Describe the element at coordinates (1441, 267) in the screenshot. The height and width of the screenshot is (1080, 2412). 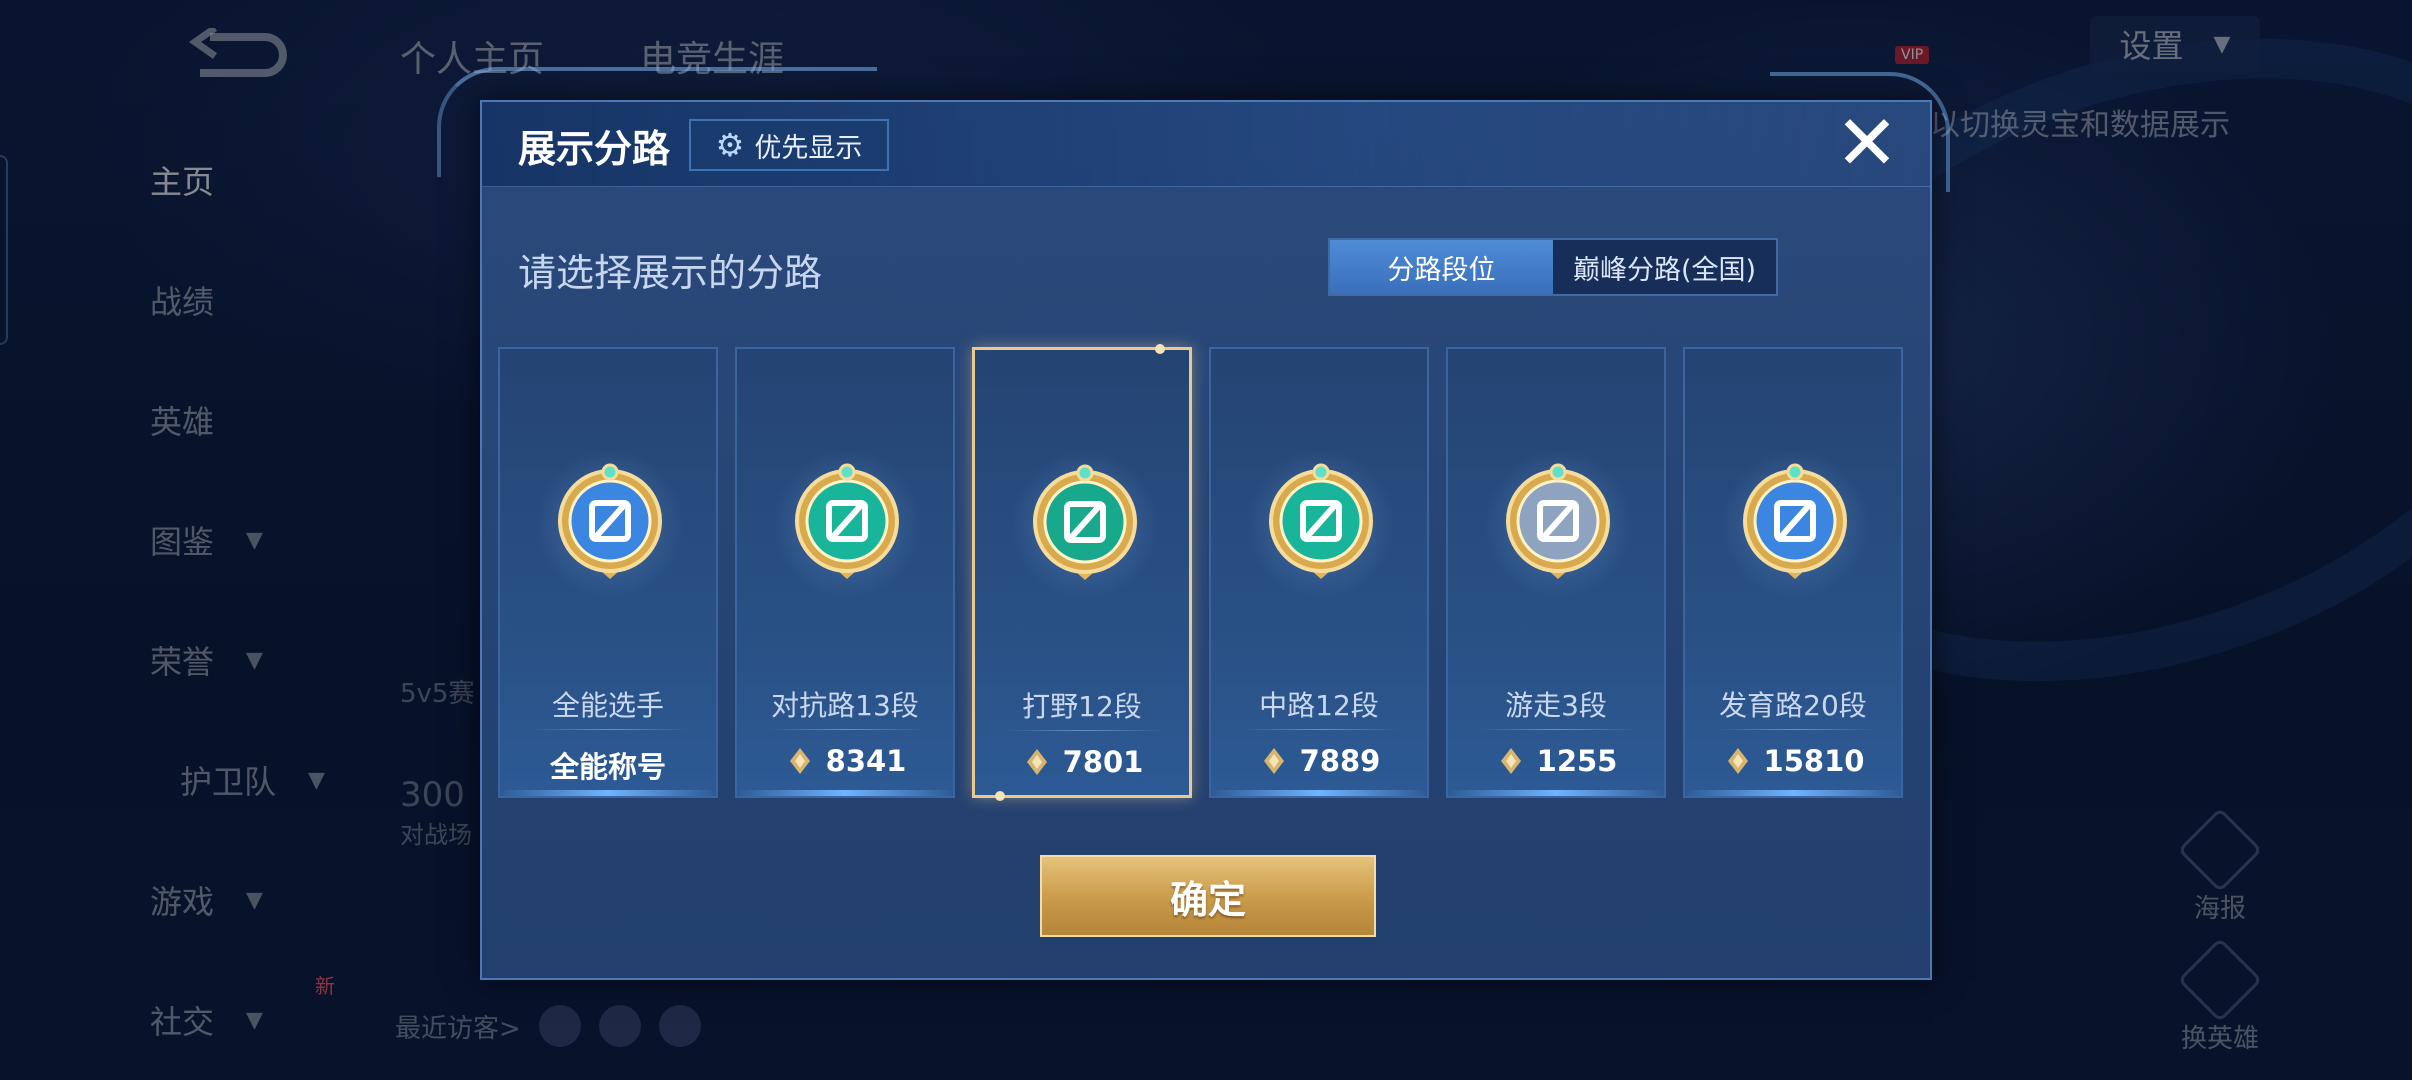
I see `tab-lane-rank: 分路段位` at that location.